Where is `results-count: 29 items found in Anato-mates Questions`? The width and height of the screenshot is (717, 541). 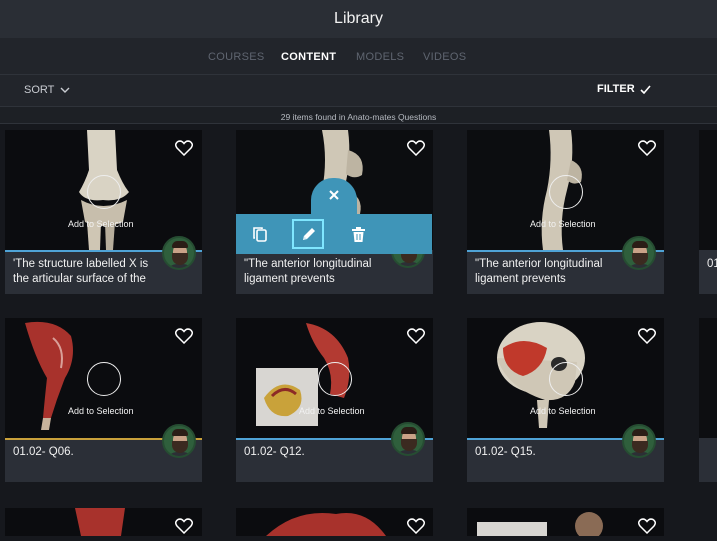
results-count: 29 items found in Anato-mates Questions is located at coordinates (358, 117).